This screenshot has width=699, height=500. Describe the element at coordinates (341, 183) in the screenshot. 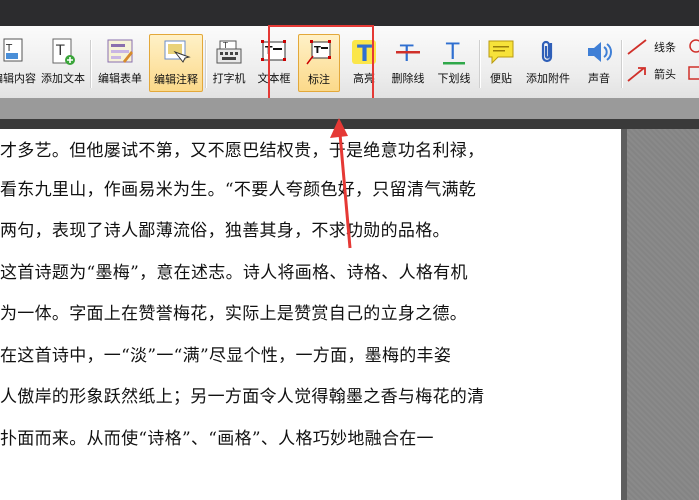

I see `pointer-arrow` at that location.